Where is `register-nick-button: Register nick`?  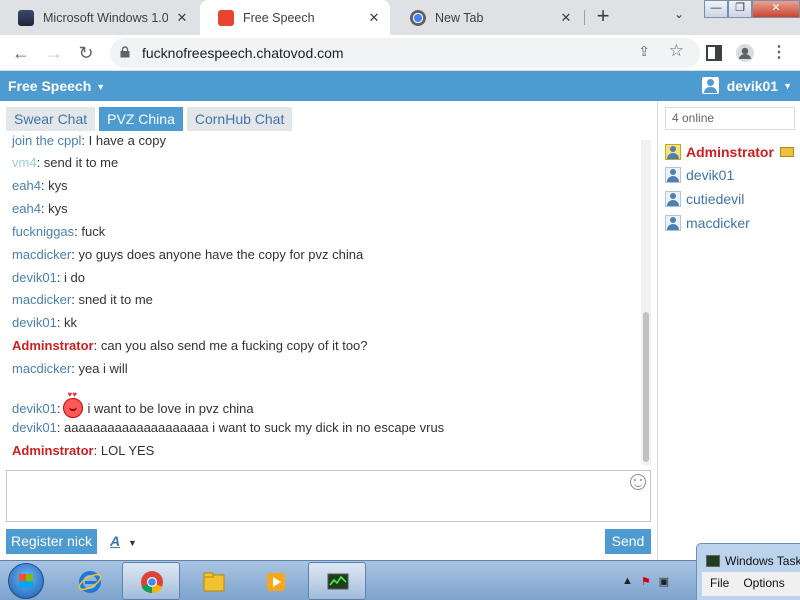 register-nick-button: Register nick is located at coordinates (51, 541).